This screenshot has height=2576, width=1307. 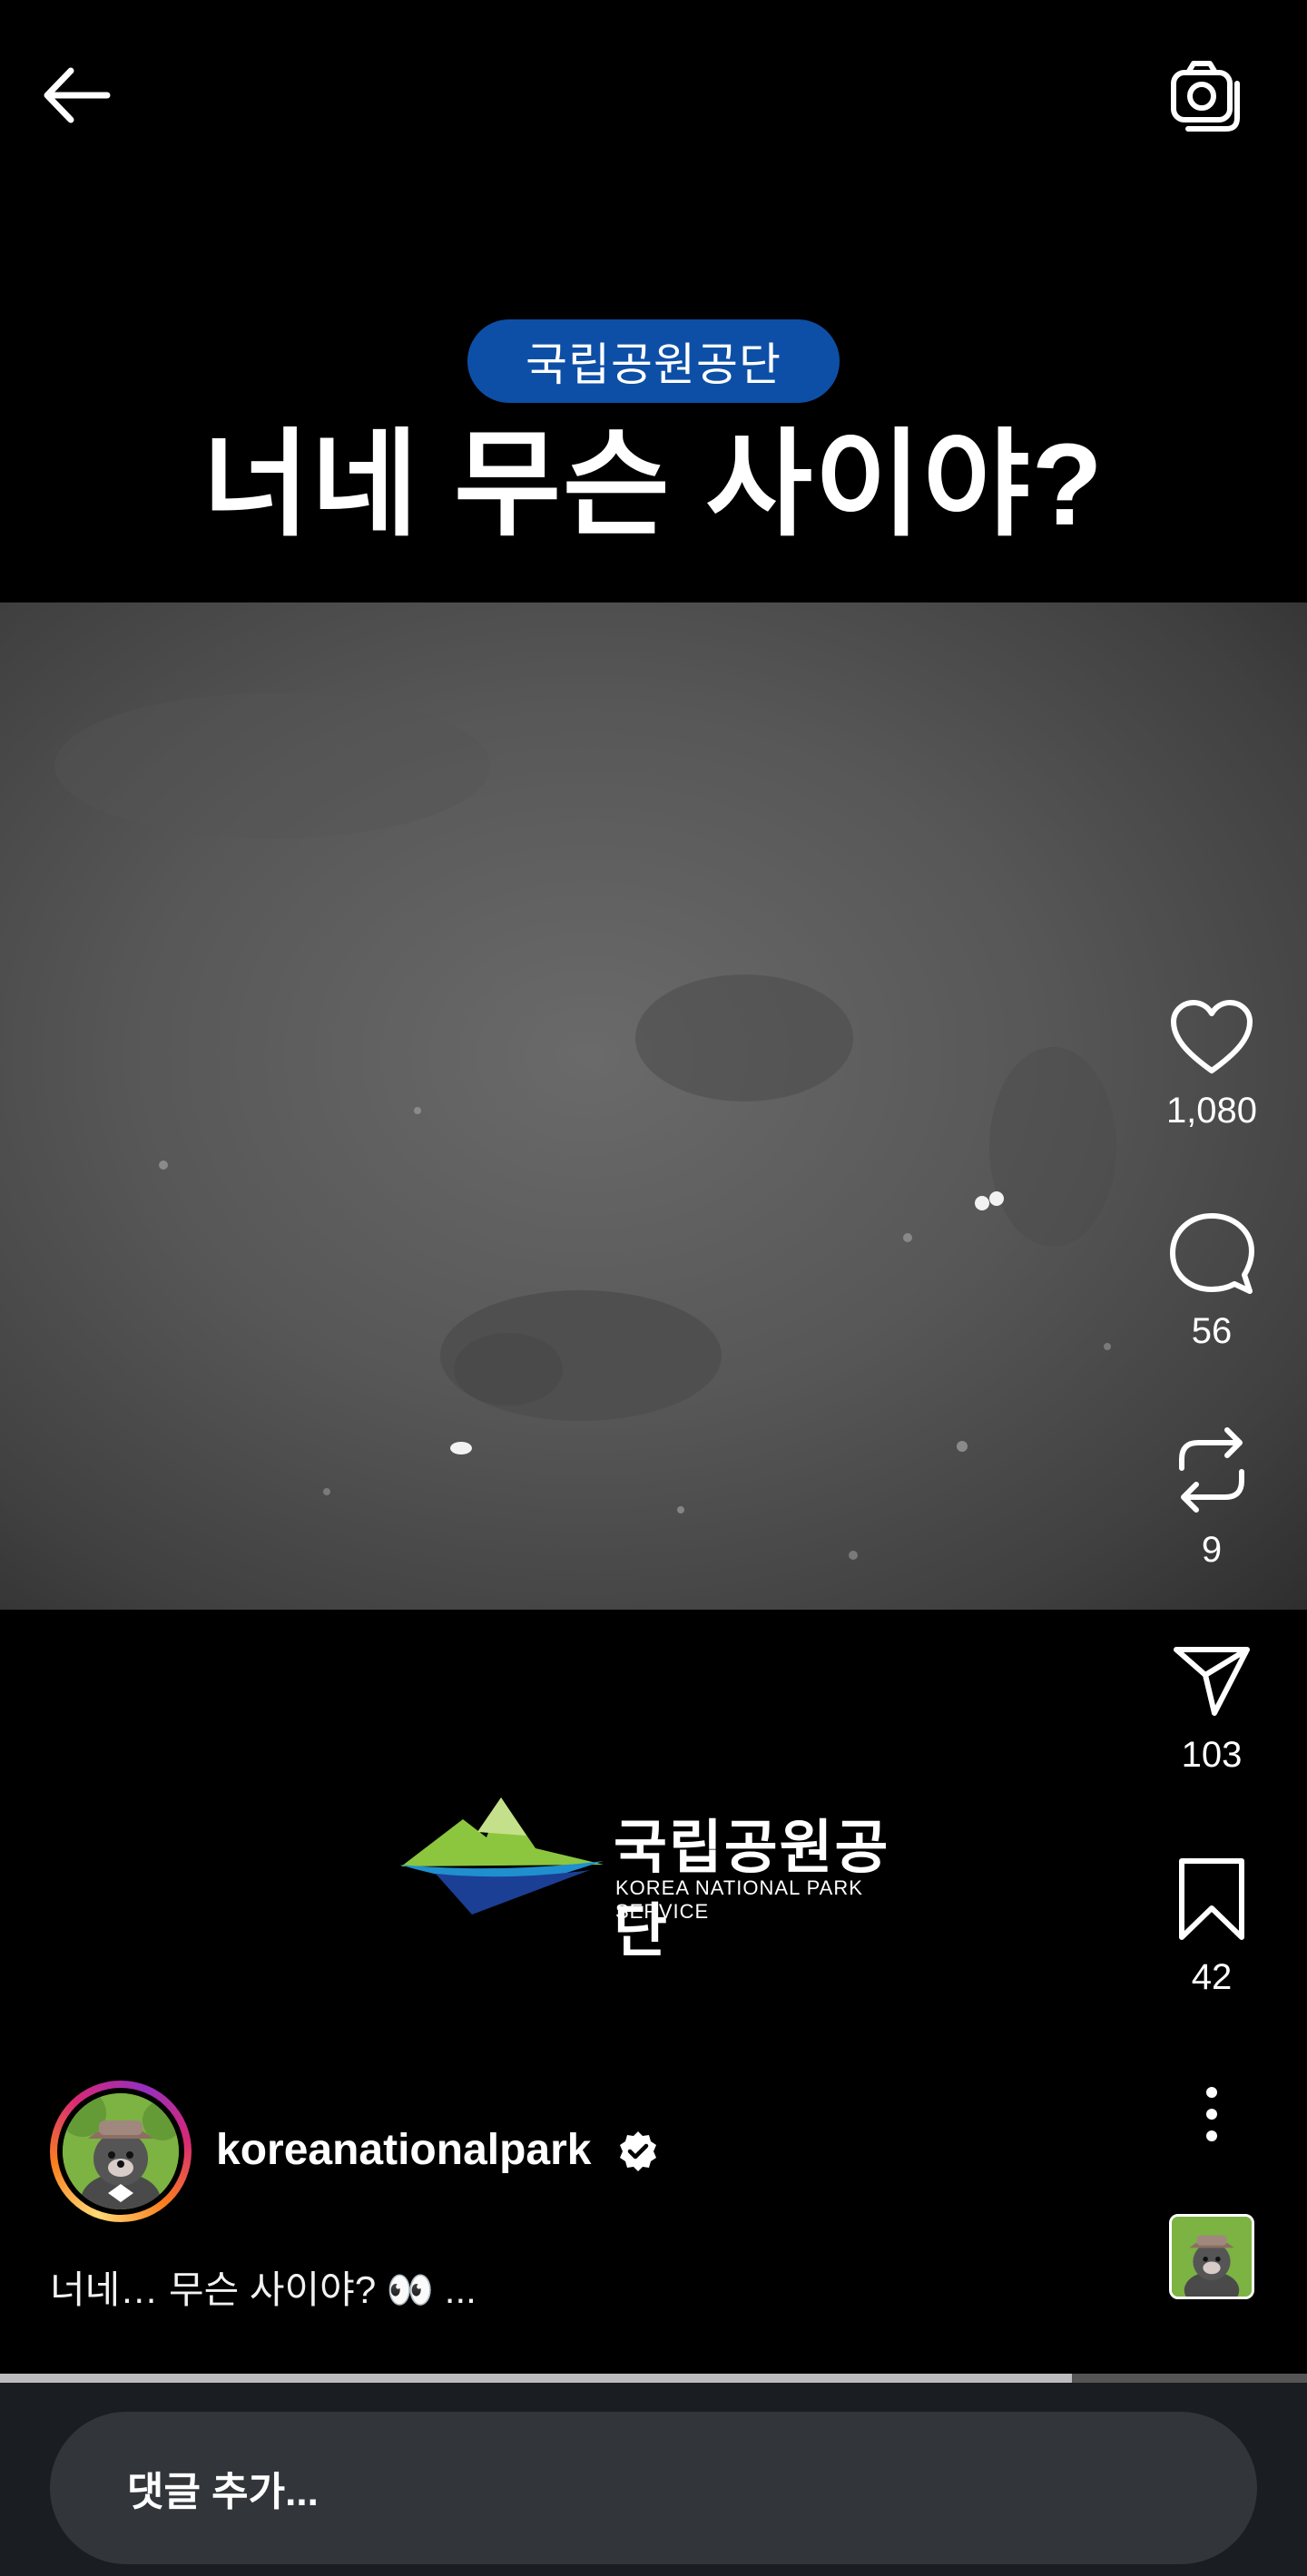 What do you see at coordinates (1212, 1977) in the screenshot?
I see `save-count: 42` at bounding box center [1212, 1977].